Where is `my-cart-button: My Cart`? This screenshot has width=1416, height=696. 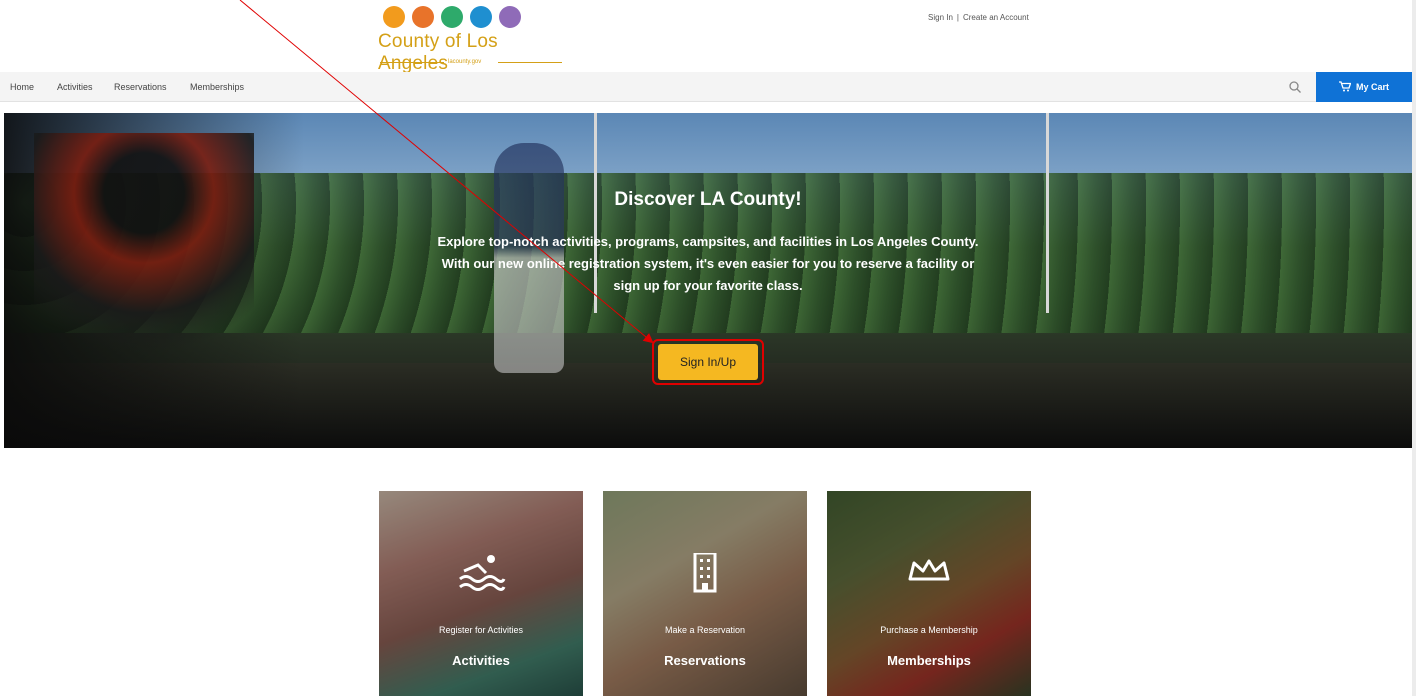
my-cart-button: My Cart is located at coordinates (1364, 87).